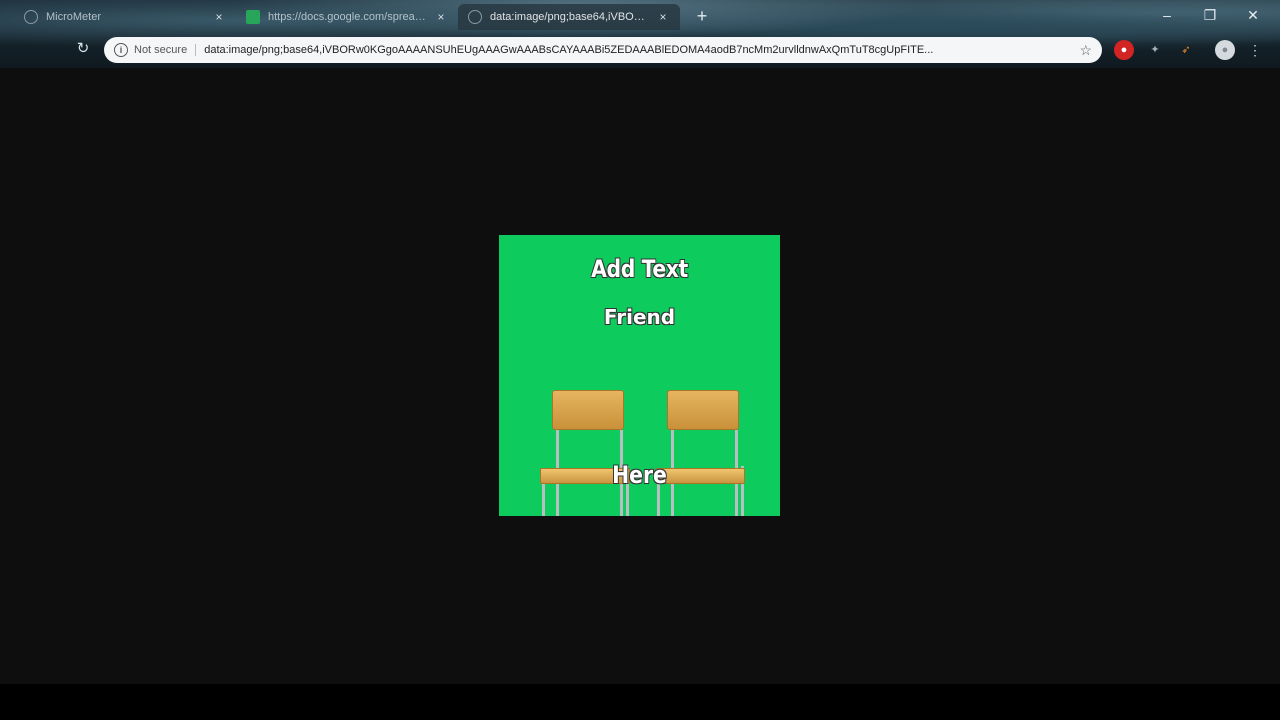 This screenshot has height=720, width=1280. What do you see at coordinates (125, 17) in the screenshot?
I see `tab-micrometer: MicroMeter ×` at bounding box center [125, 17].